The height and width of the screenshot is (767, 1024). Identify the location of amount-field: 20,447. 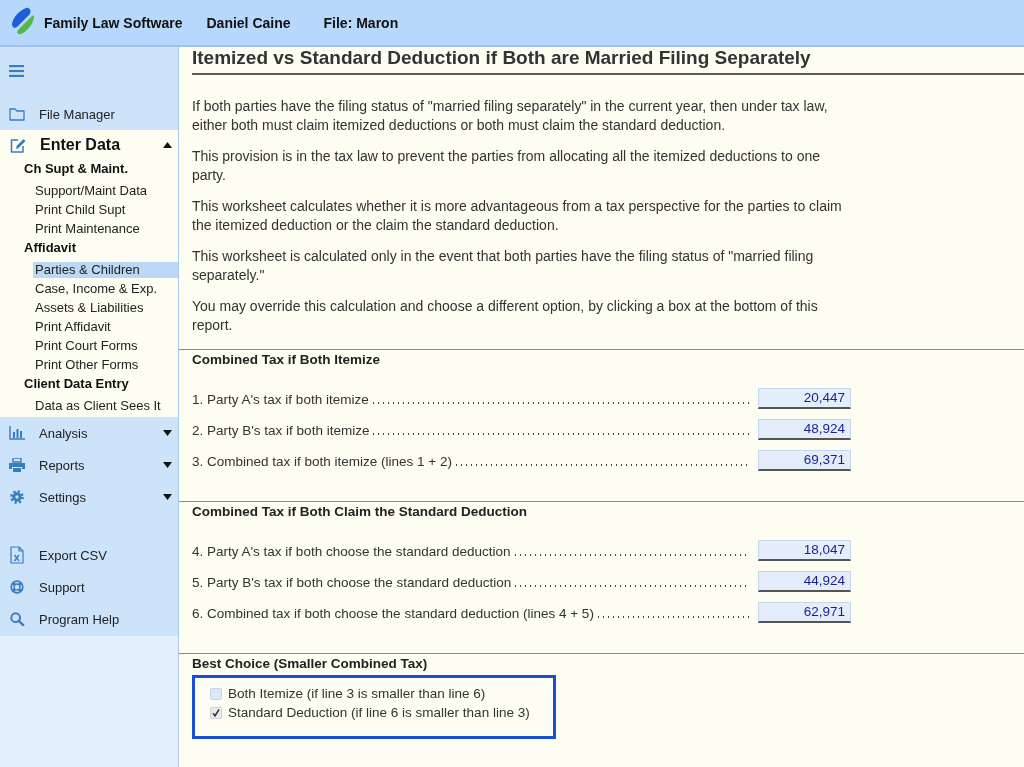
(804, 398).